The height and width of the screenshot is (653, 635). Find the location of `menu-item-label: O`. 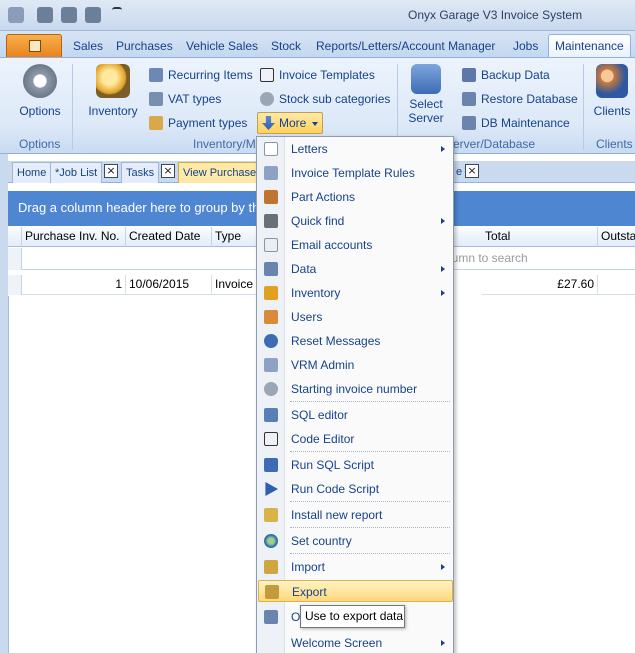

menu-item-label: O is located at coordinates (296, 617).